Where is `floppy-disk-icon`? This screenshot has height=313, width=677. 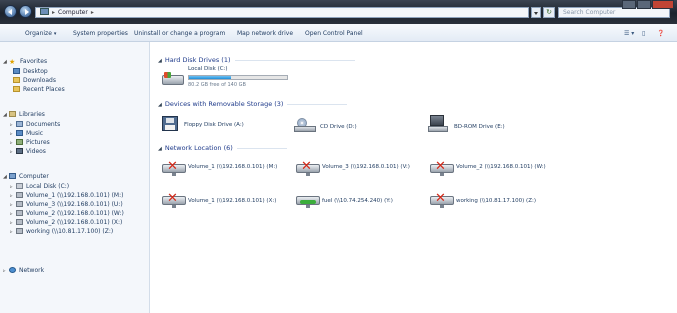
floppy-disk-icon is located at coordinates (170, 123).